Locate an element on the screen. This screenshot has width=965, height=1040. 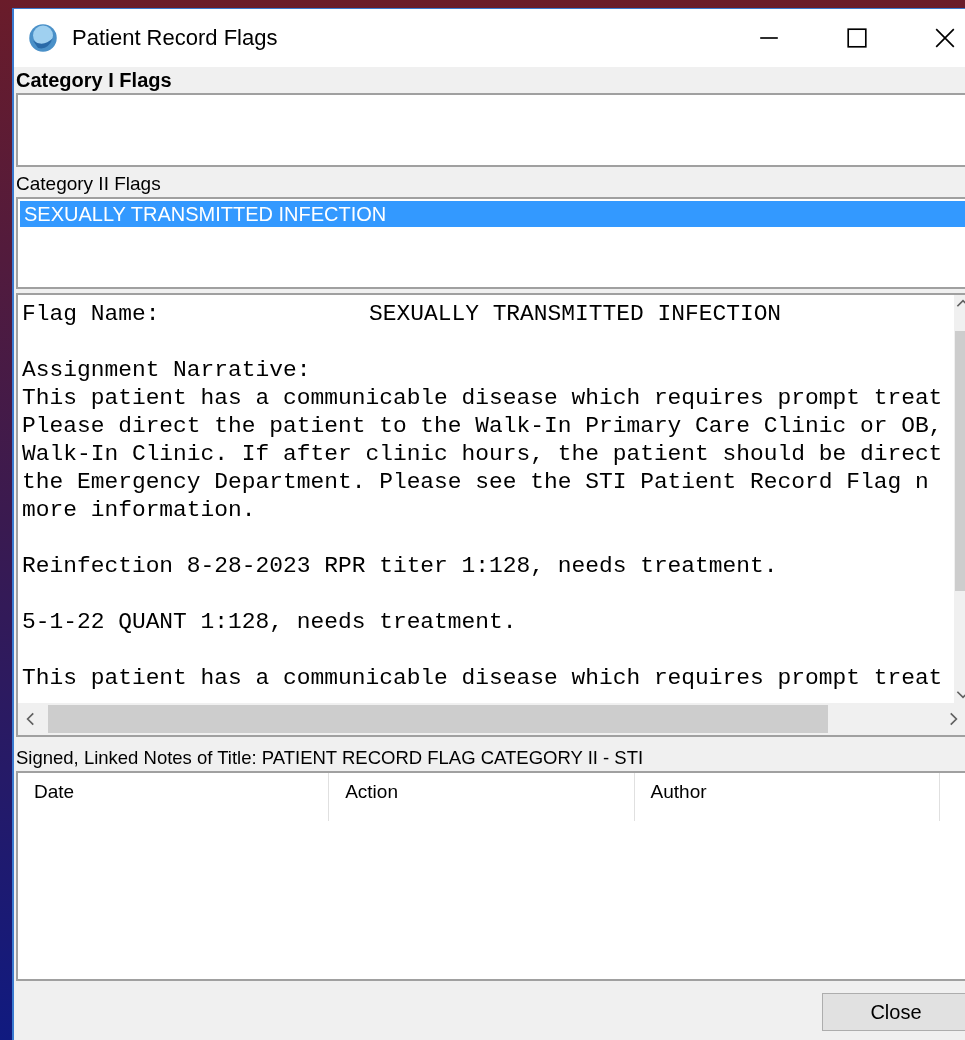
text-line: the Emergency Department. Please see the STI Patient Record Flag n is located at coordinates (475, 482).